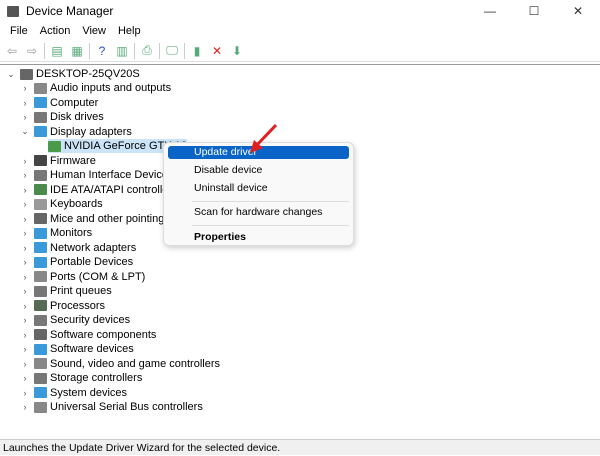 The height and width of the screenshot is (456, 600). What do you see at coordinates (534, 11) in the screenshot?
I see `maximize-button: ☐` at bounding box center [534, 11].